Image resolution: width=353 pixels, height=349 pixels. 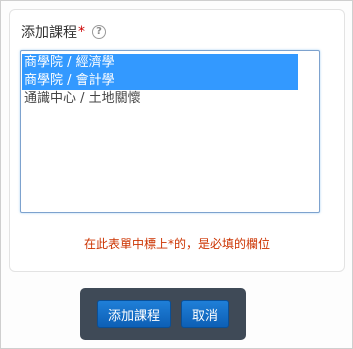 I want to click on required-fields-note: 在此表單中標上*的，是必填的欄位, so click(x=176, y=244).